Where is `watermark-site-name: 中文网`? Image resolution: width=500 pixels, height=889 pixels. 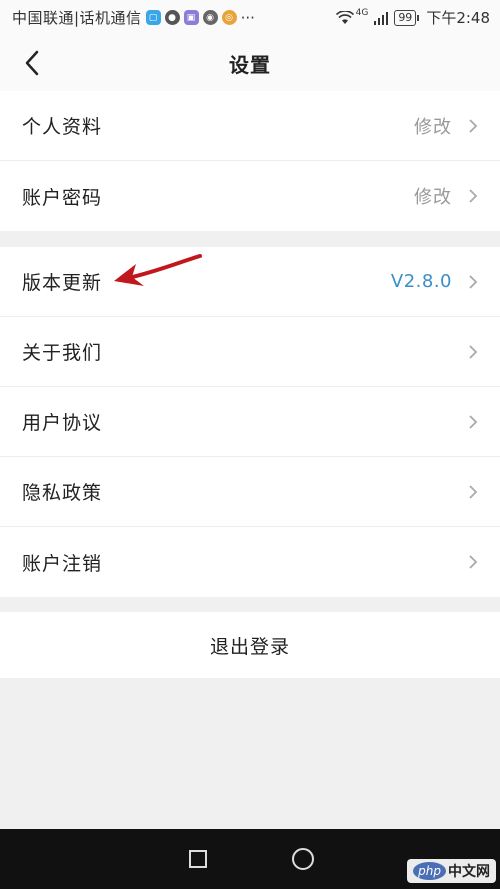 watermark-site-name: 中文网 is located at coordinates (469, 872).